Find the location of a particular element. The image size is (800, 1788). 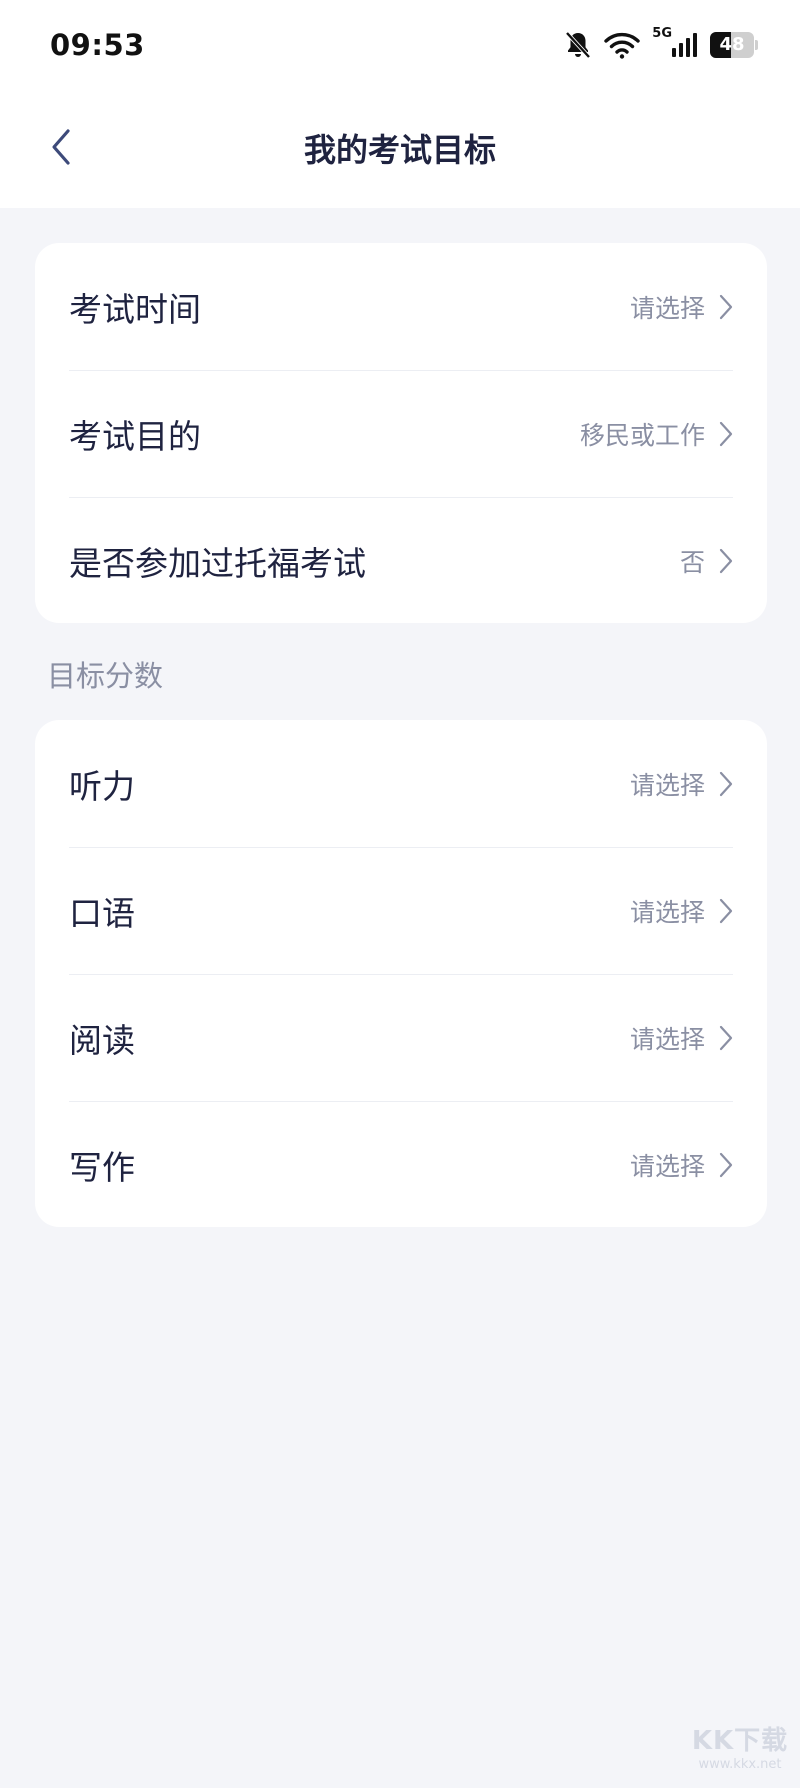

reading-value: 请选择 is located at coordinates (667, 1039).